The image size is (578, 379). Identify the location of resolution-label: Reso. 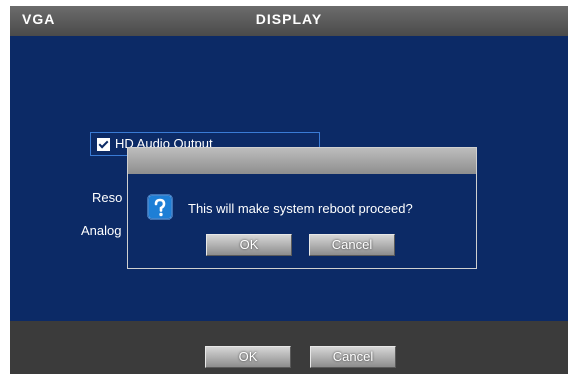
(107, 197).